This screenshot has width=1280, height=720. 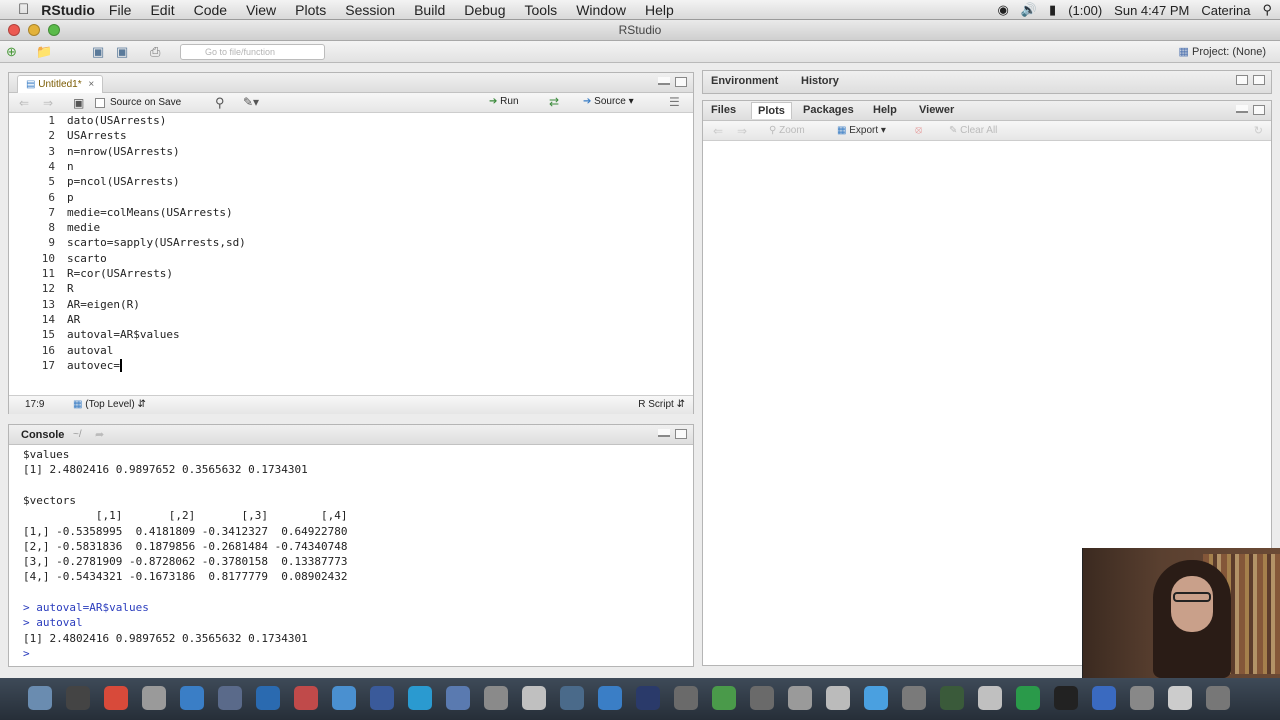 I want to click on tab-help: Help, so click(x=885, y=110).